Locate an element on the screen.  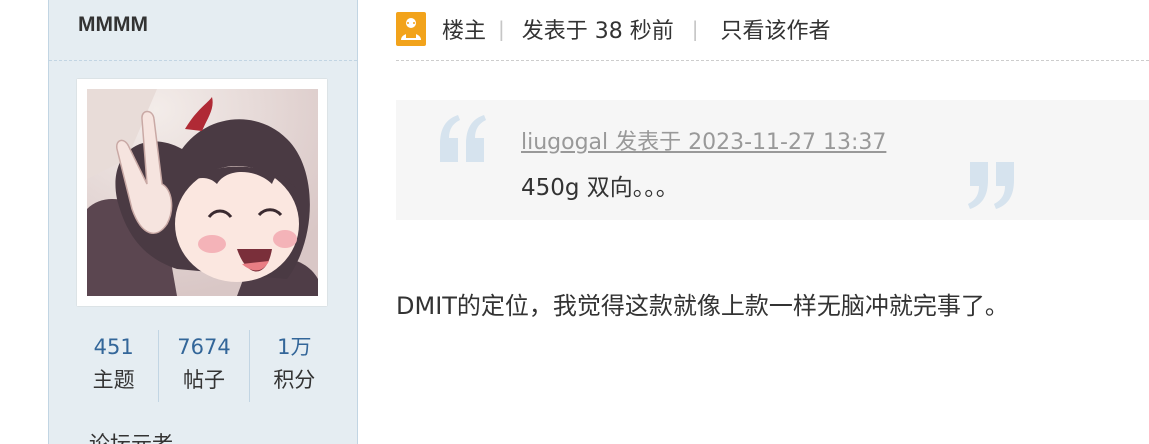
post-body: DMIT的定位，我觉得这款就像上款一样无脑冲就完事了。 is located at coordinates (702, 306).